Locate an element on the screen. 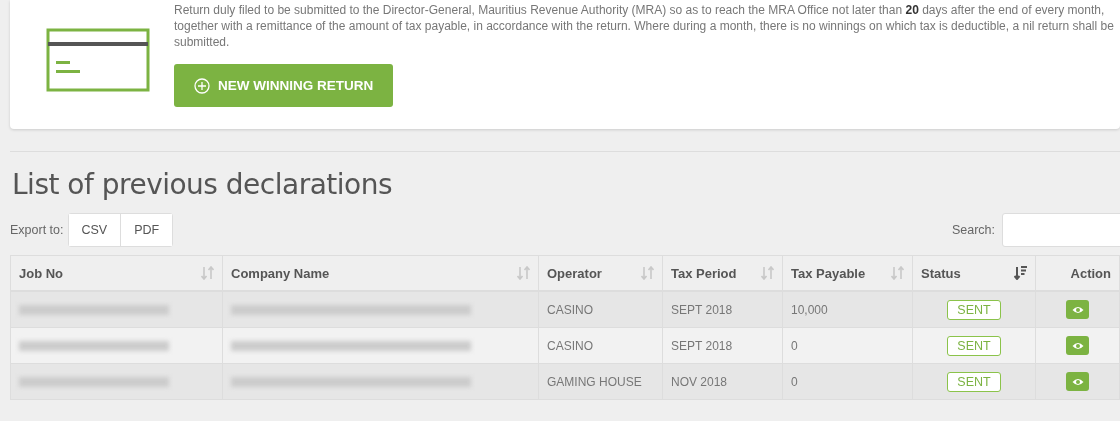  plus-circle-icon is located at coordinates (202, 85).